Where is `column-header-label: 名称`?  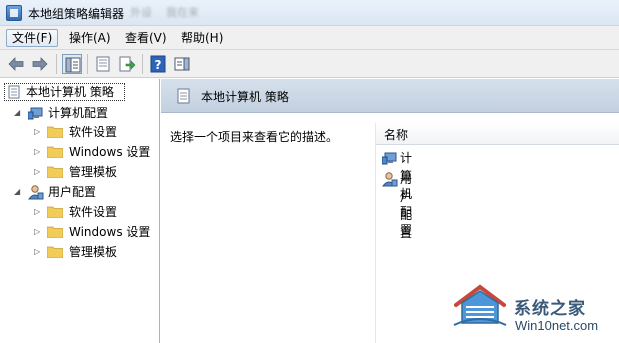 column-header-label: 名称 is located at coordinates (396, 135).